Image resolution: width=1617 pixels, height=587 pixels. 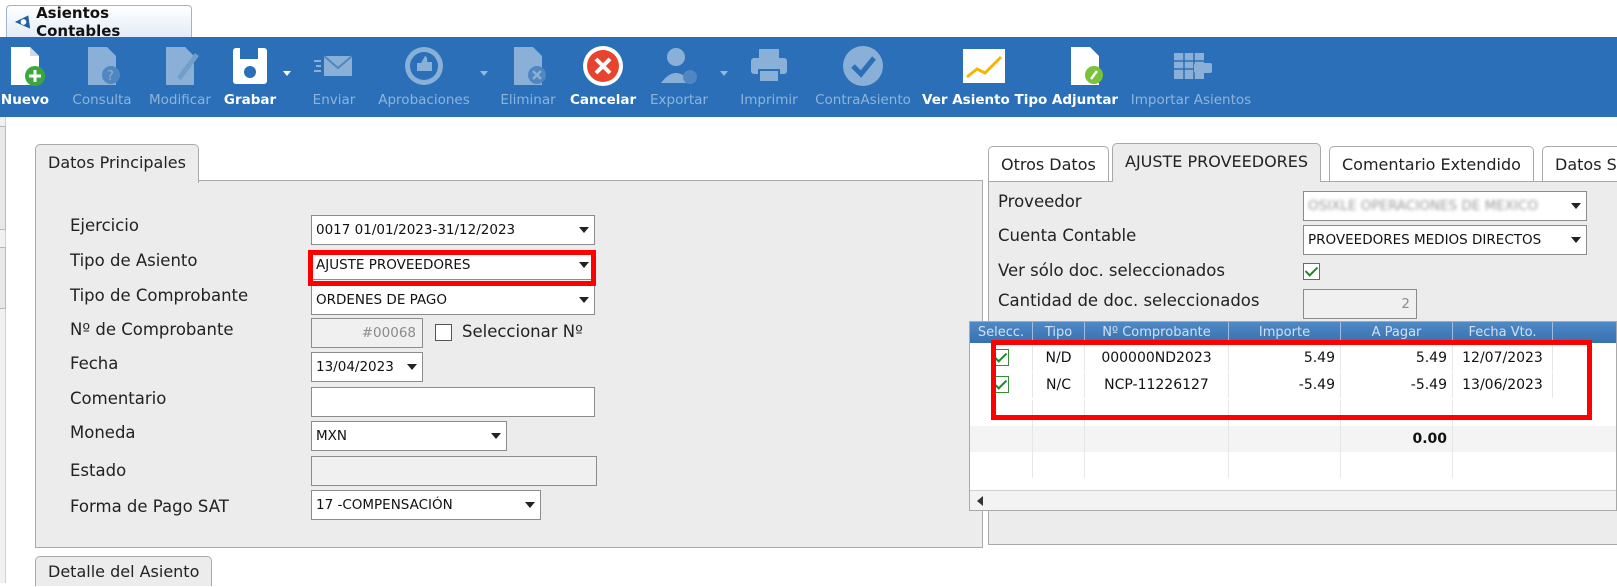 What do you see at coordinates (28, 66) in the screenshot?
I see `new-document-icon` at bounding box center [28, 66].